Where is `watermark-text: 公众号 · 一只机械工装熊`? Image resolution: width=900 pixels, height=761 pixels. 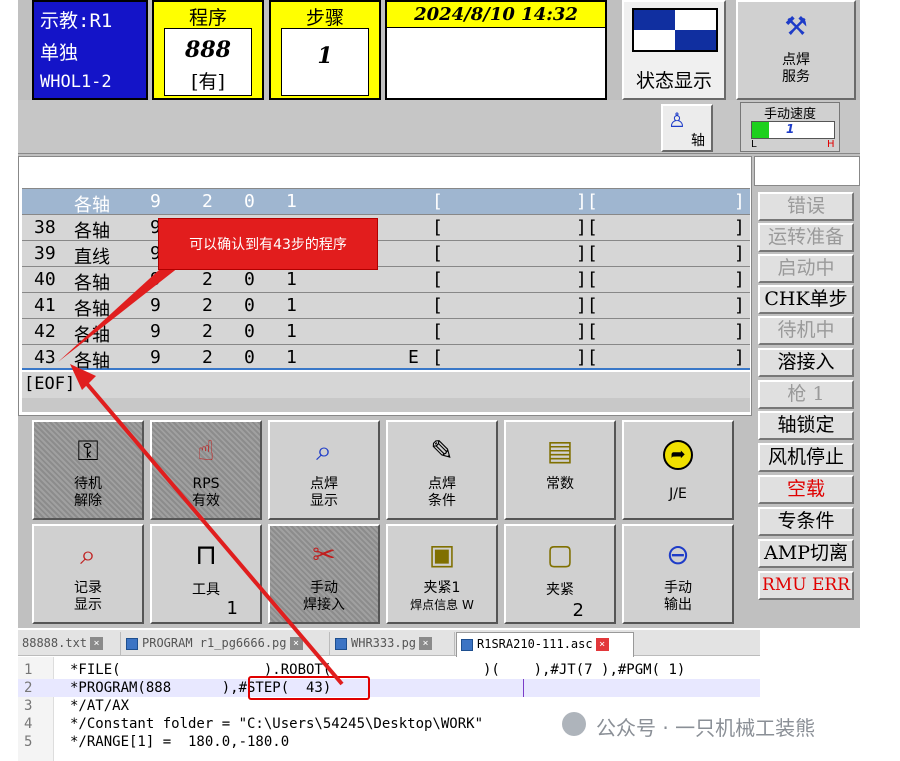
watermark-text: 公众号 · 一只机械工装熊 is located at coordinates (706, 728).